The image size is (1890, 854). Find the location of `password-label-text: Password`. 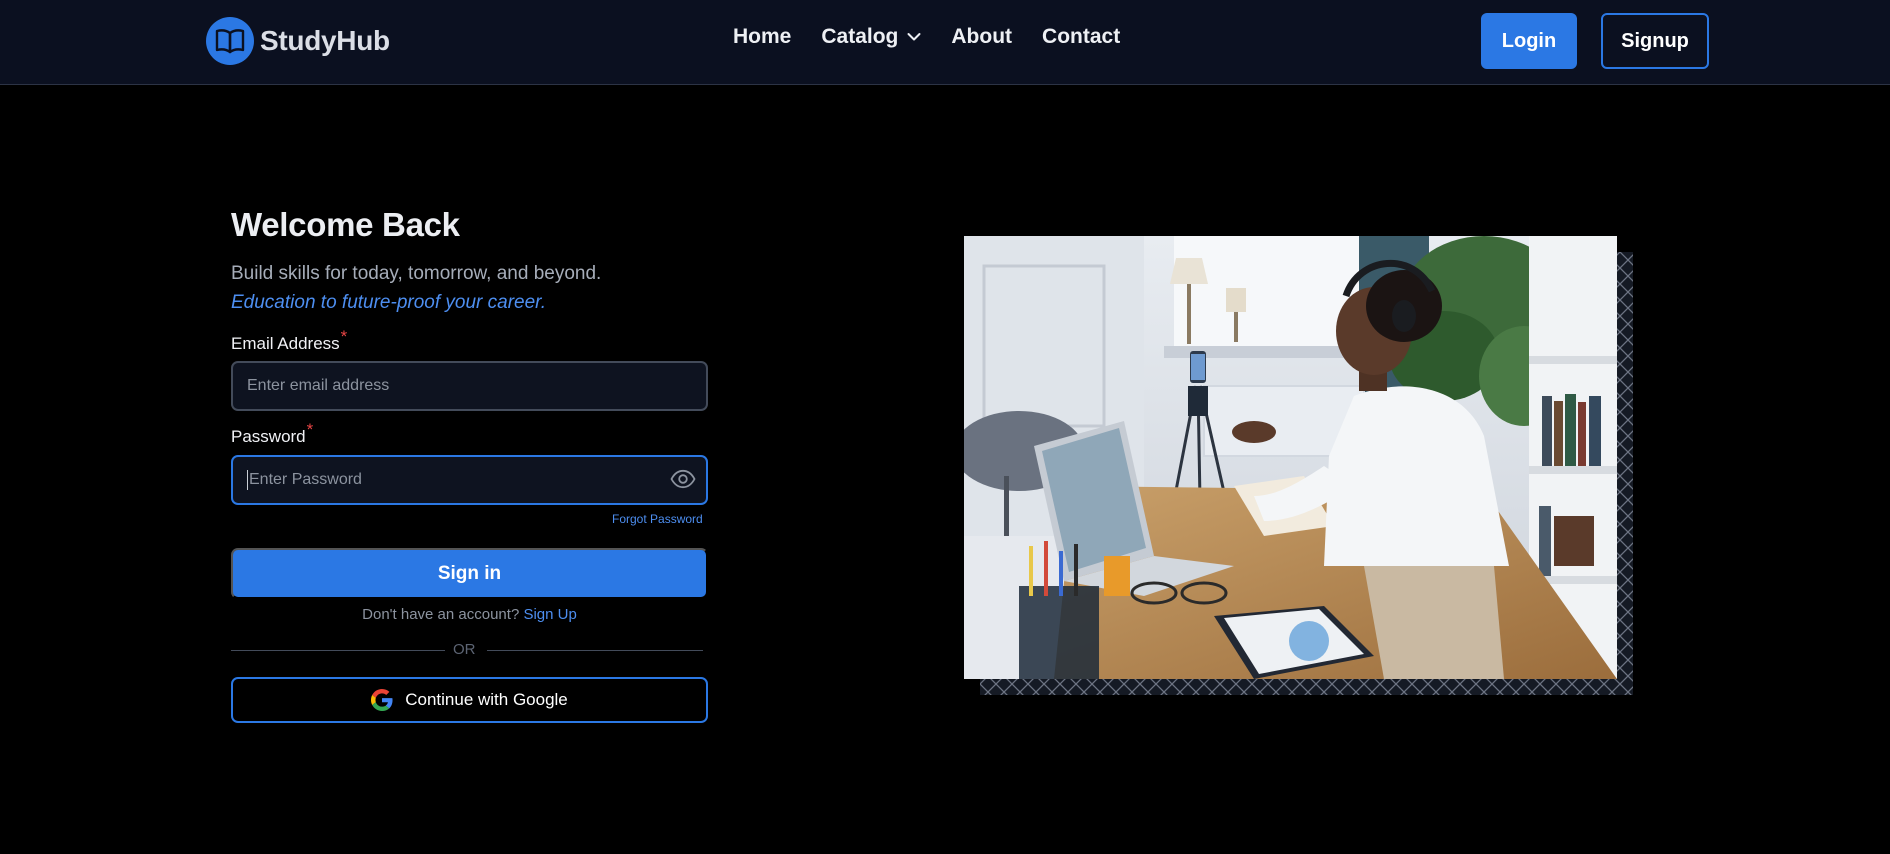

password-label-text: Password is located at coordinates (268, 436).